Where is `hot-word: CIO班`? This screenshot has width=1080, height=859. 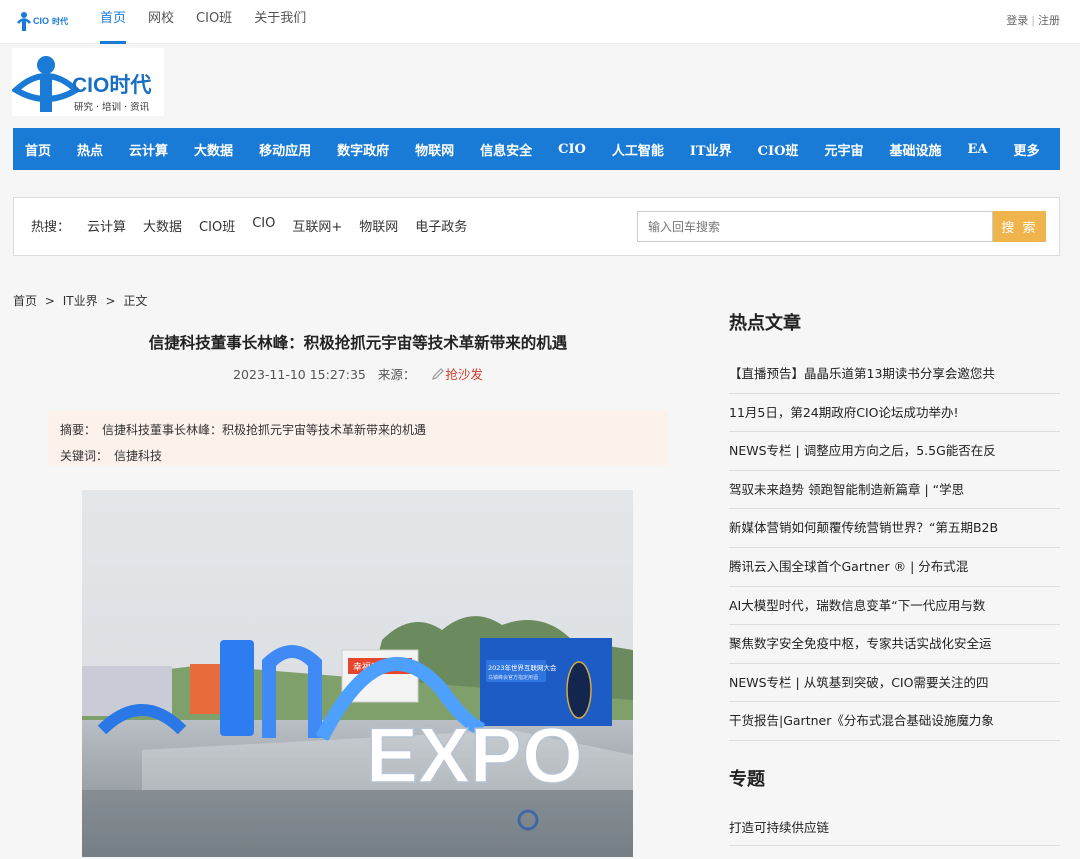
hot-word: CIO班 is located at coordinates (217, 225).